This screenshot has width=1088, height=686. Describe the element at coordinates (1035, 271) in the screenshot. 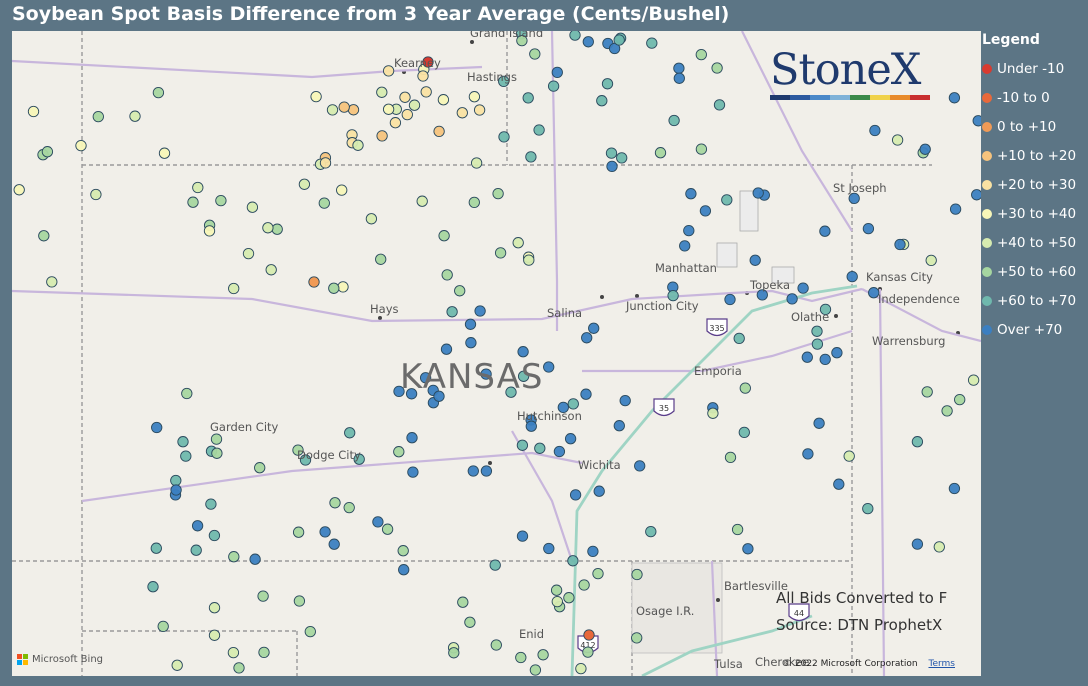

I see `legend-item: +50 to +60` at that location.